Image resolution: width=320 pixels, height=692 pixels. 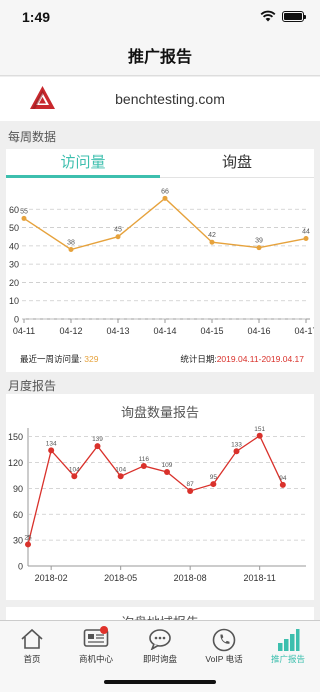 What do you see at coordinates (51, 359) in the screenshot?
I see `weekly-visits-label: 最近一周访问量:` at bounding box center [51, 359].